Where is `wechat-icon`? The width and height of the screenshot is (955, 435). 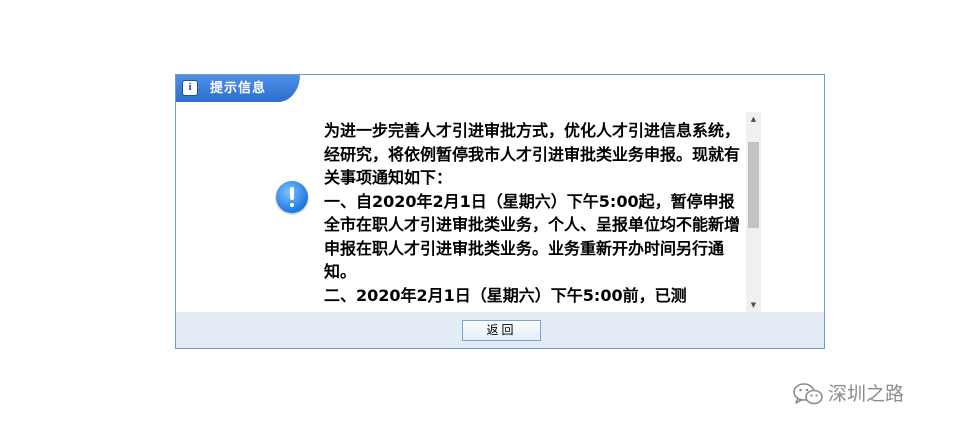
wechat-icon is located at coordinates (808, 394).